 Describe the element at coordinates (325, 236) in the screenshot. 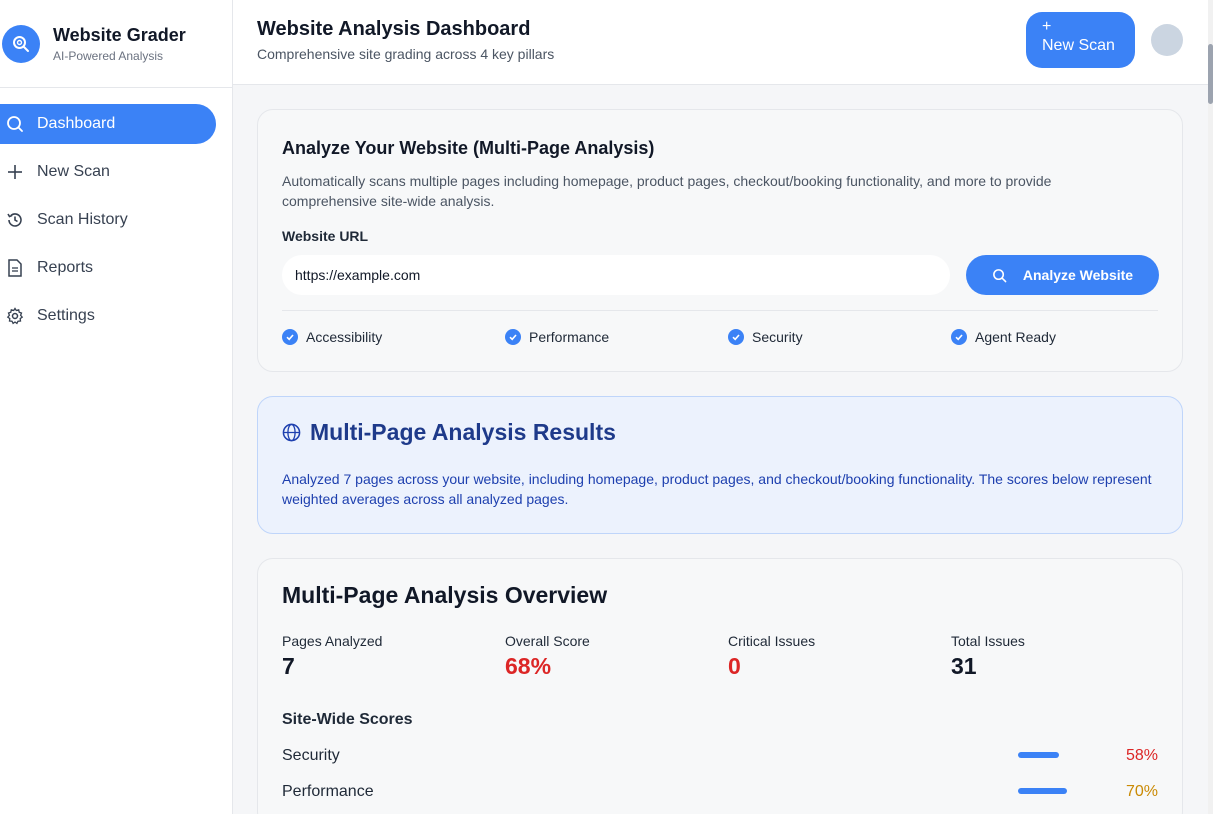

I see `url-label: Website URL` at that location.